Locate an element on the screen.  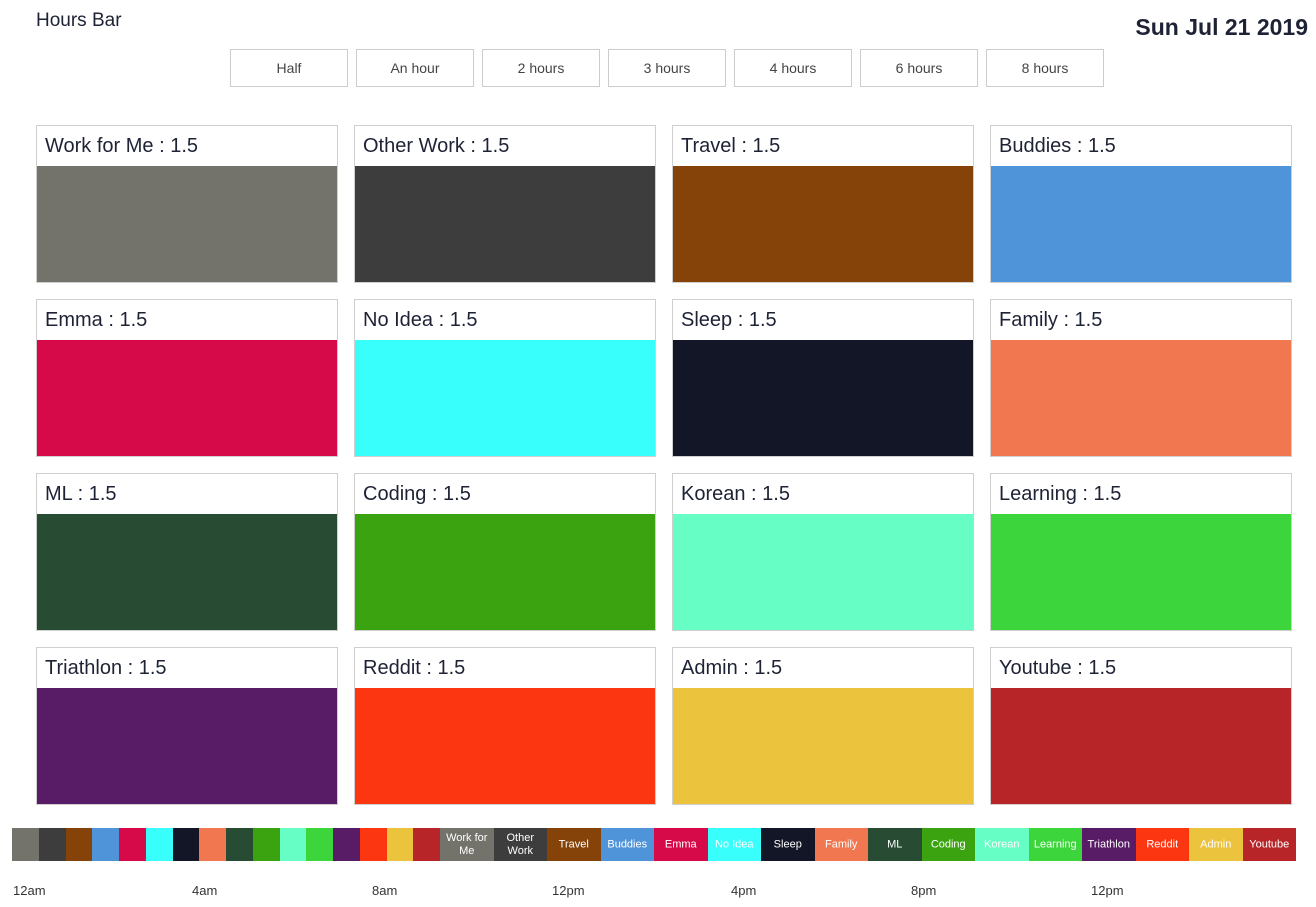
timeline-segment-label: Emma is located at coordinates (680, 844).